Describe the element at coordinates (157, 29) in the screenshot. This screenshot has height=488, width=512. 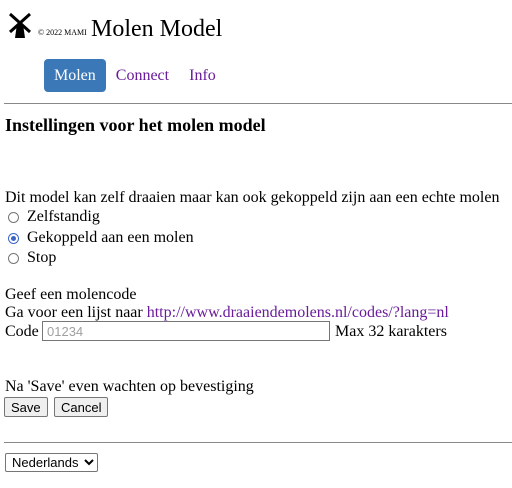
I see `app-title: Molen Model` at that location.